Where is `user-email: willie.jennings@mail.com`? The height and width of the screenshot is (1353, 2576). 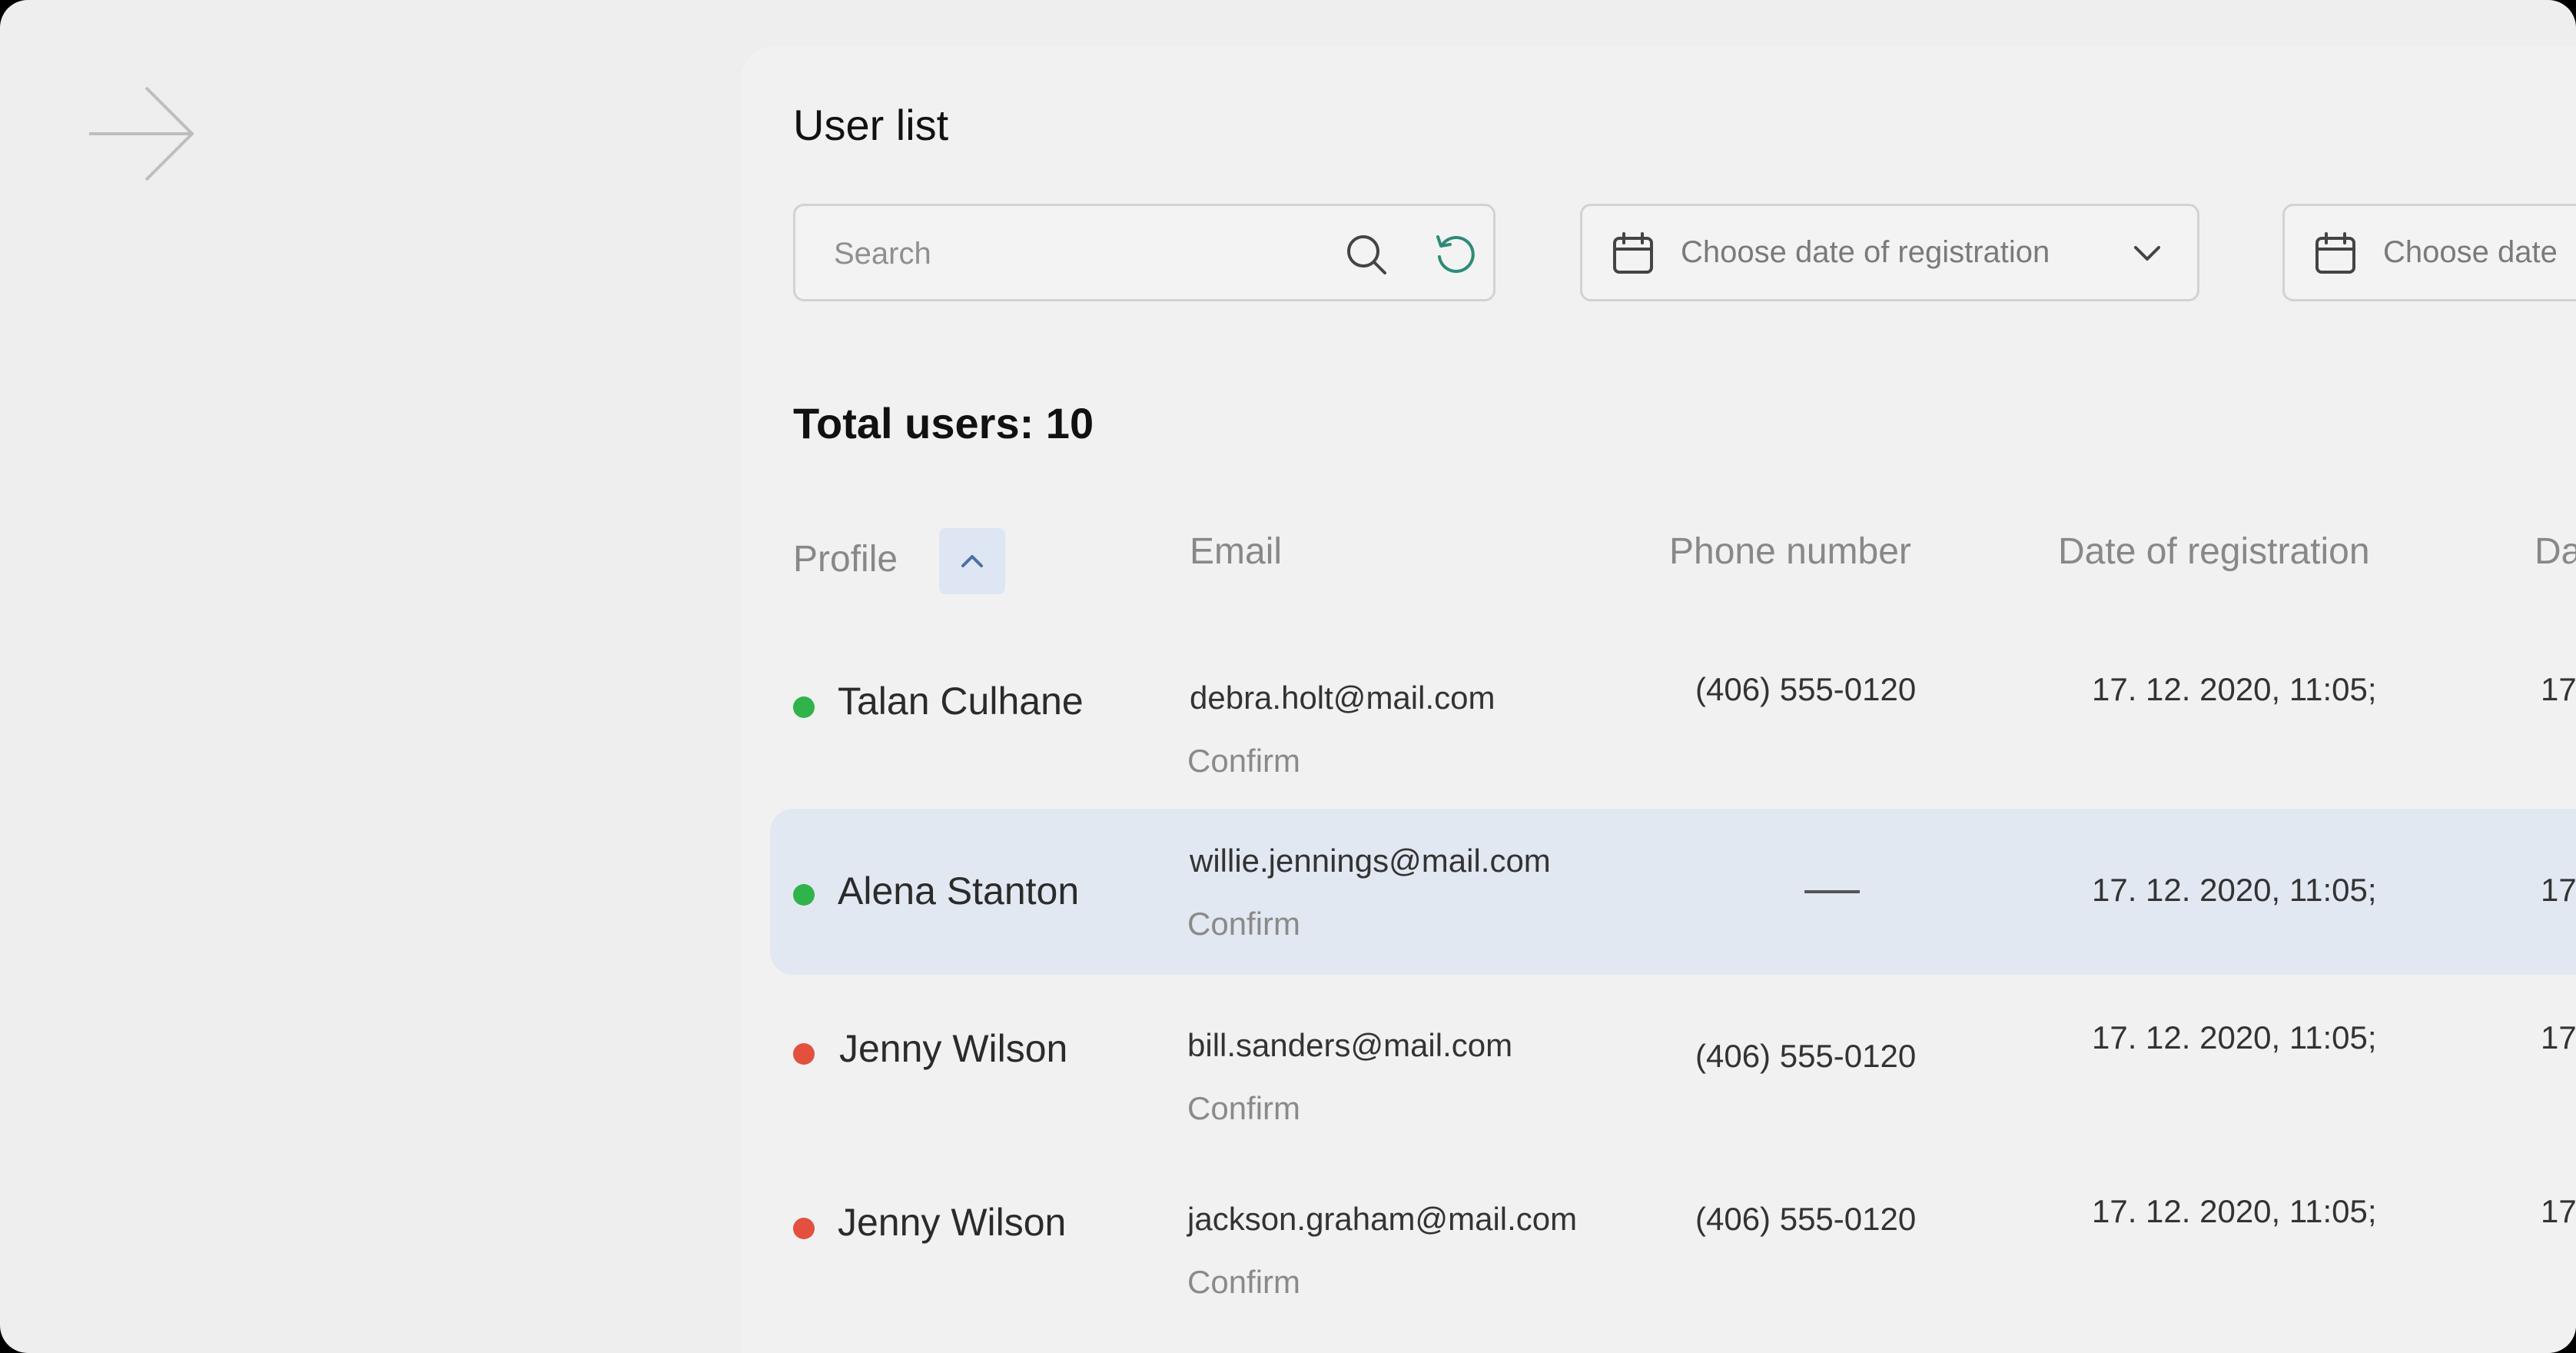
user-email: willie.jennings@mail.com is located at coordinates (1370, 861).